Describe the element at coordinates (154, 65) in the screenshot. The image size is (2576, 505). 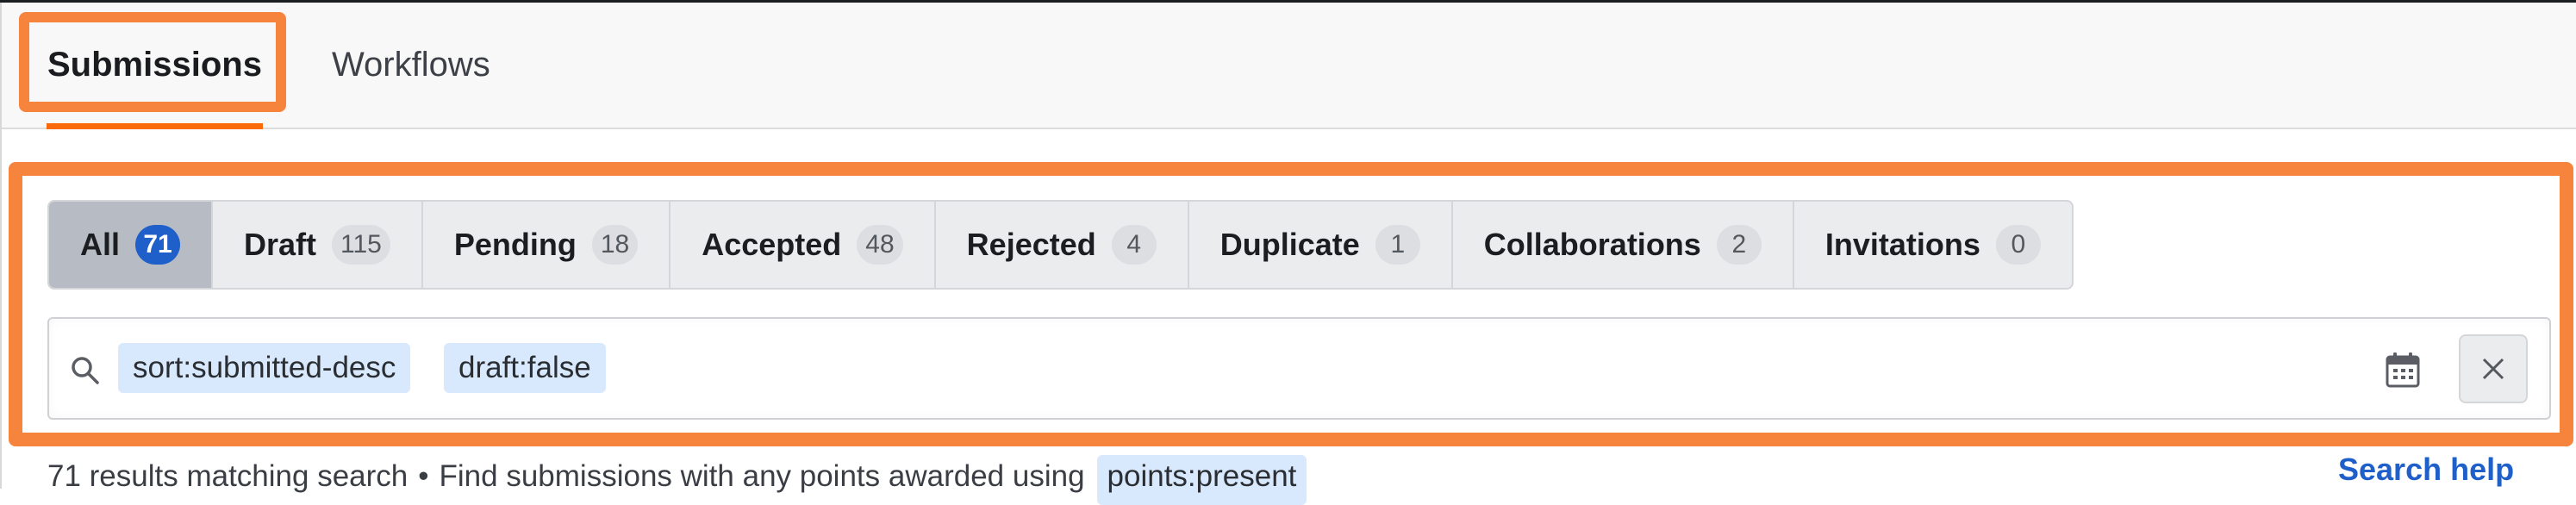
I see `tab-submissions: Submissions` at that location.